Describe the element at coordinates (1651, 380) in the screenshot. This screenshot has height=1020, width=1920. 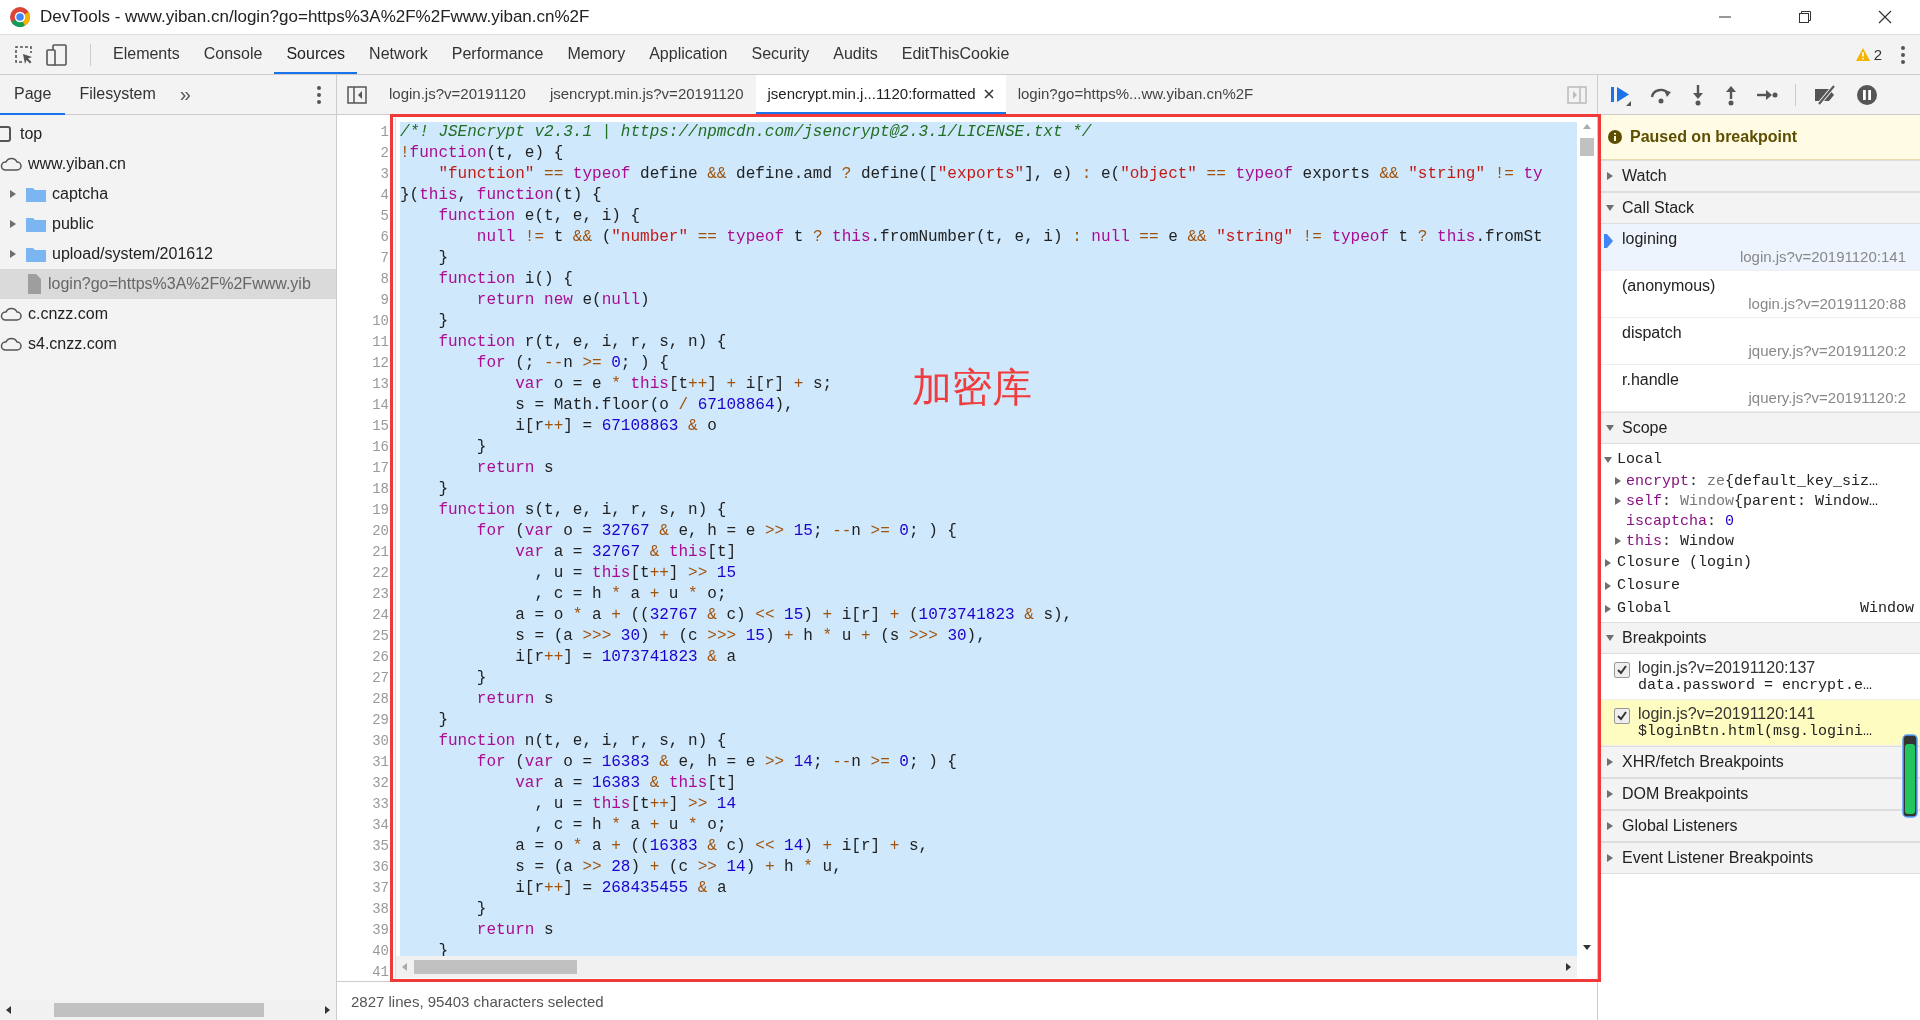
I see `frame-name: r.handle` at that location.